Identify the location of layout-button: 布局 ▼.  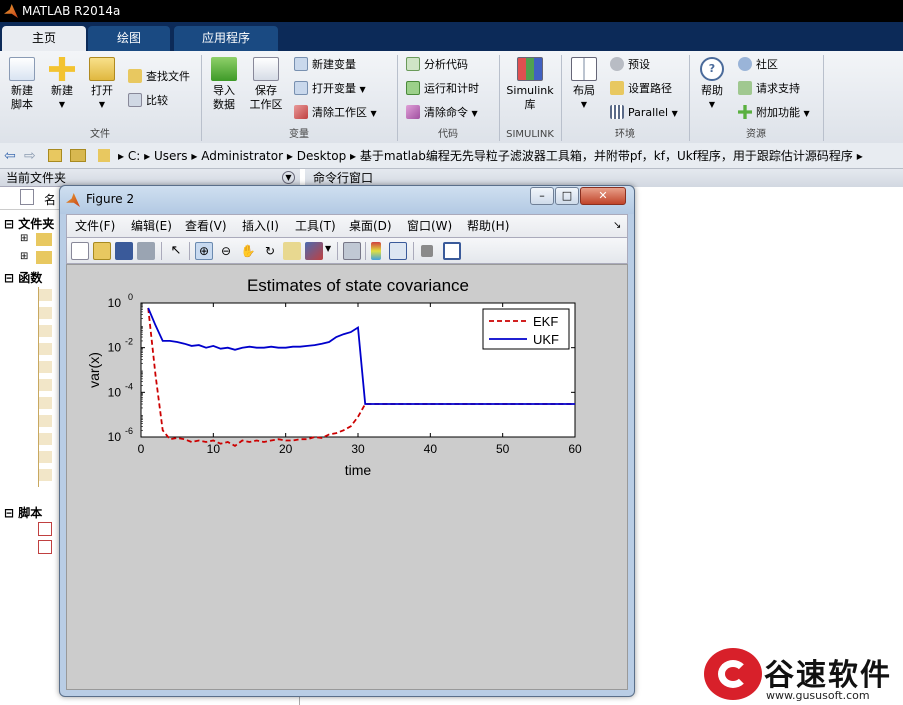
(584, 84).